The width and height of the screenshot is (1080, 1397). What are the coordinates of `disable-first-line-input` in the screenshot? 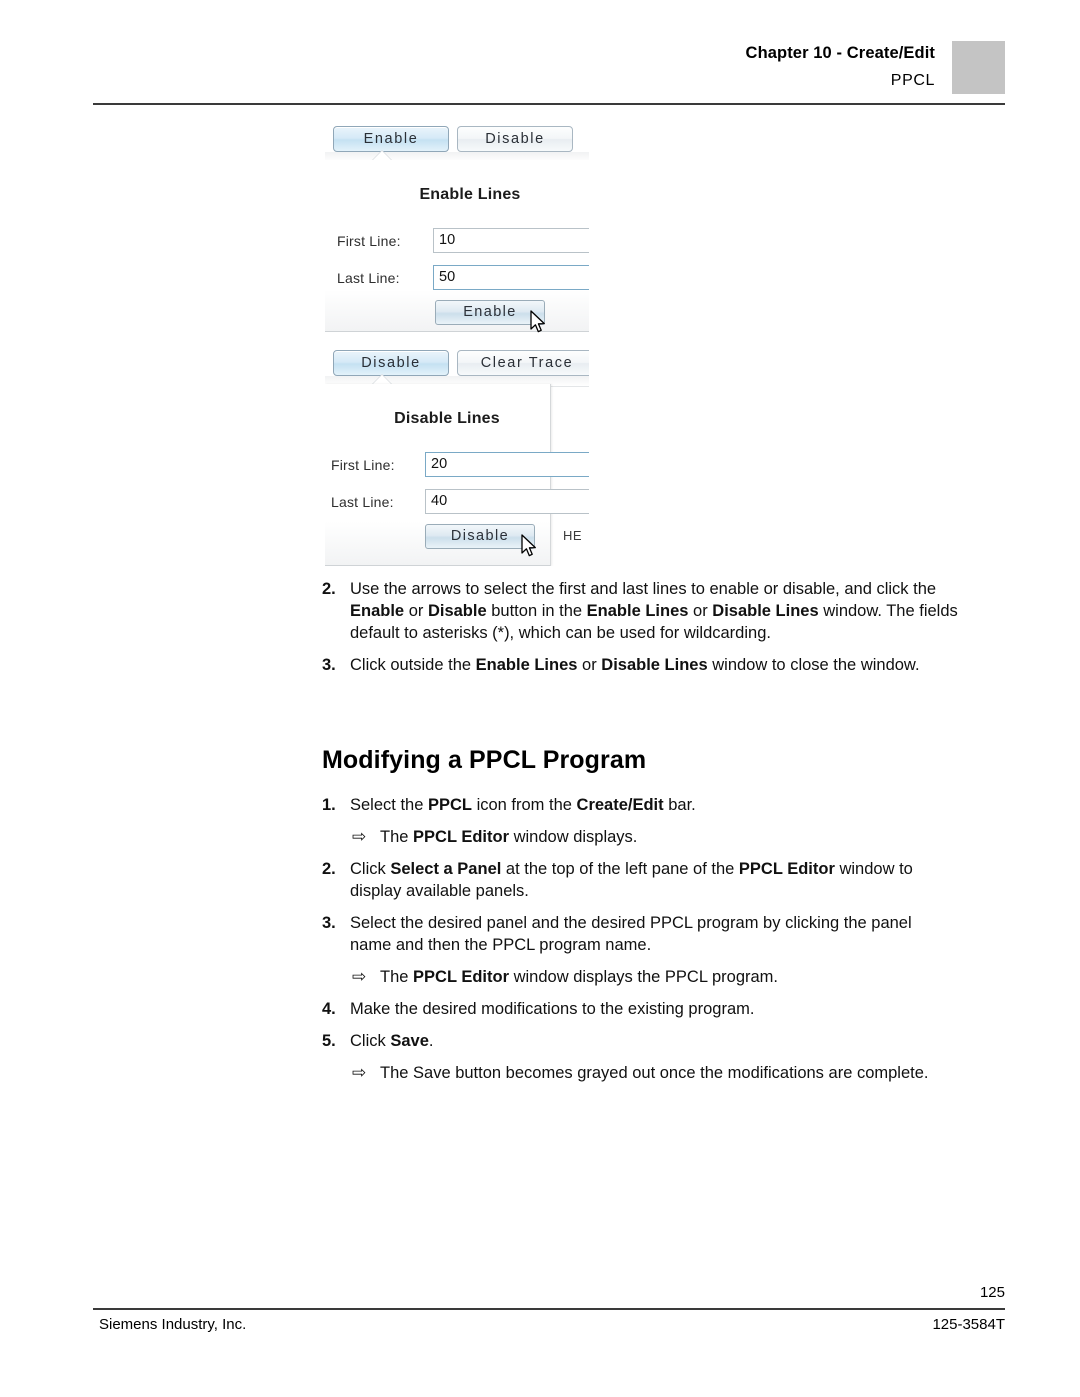 It's located at (507, 464).